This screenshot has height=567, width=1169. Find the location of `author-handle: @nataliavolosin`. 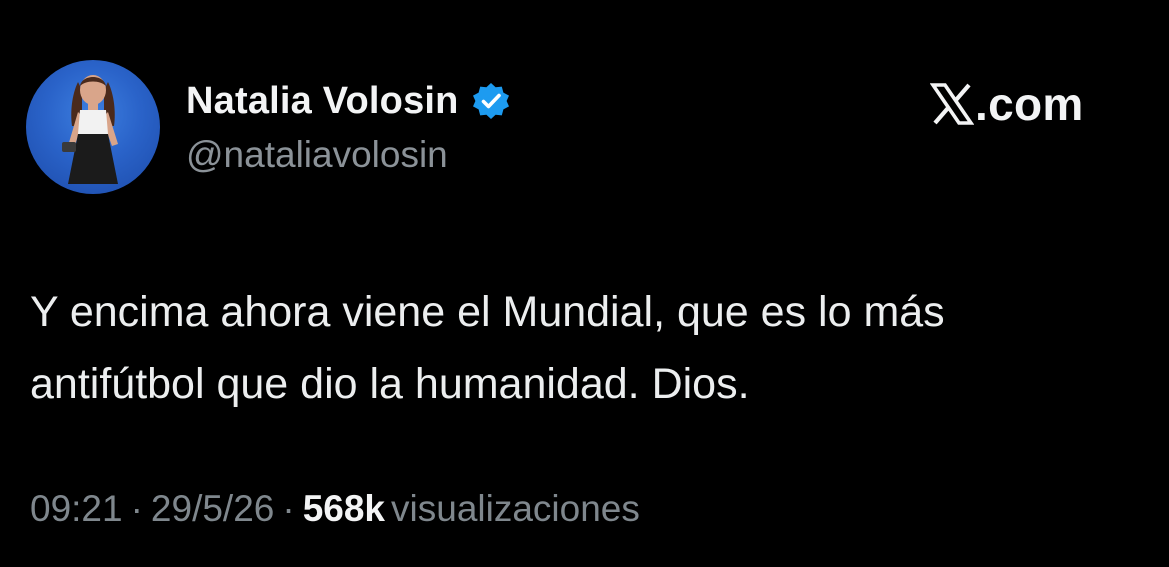

author-handle: @nataliavolosin is located at coordinates (317, 155).